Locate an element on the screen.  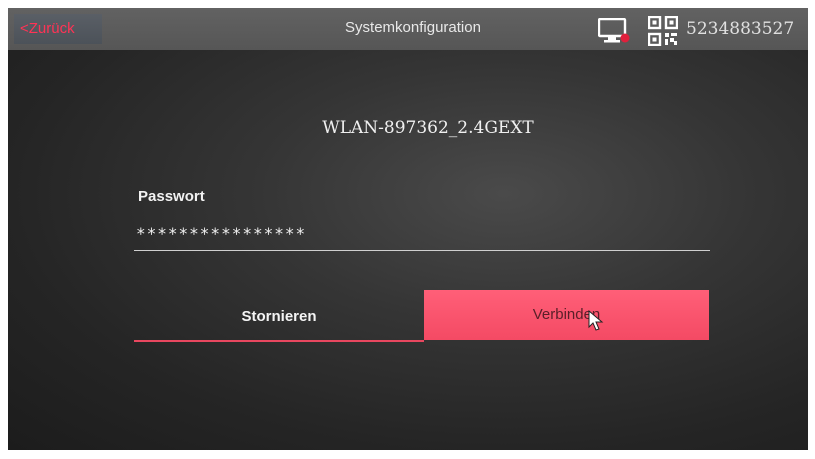
device-id: 5234883527 is located at coordinates (740, 29).